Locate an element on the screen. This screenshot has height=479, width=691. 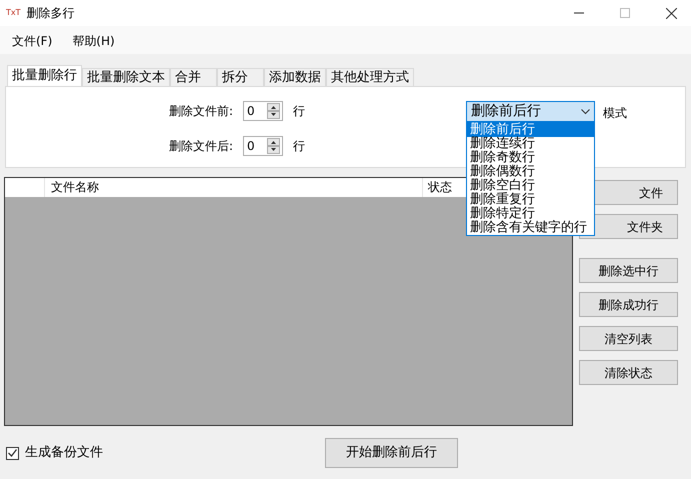
mode-label: 模式 is located at coordinates (615, 113).